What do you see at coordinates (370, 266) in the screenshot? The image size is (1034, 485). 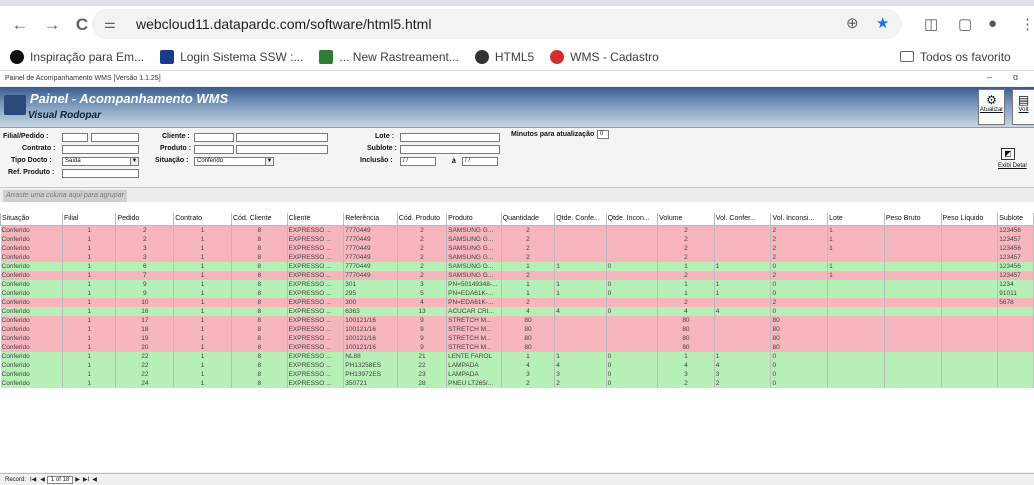 I see `table-cell: 7770449` at bounding box center [370, 266].